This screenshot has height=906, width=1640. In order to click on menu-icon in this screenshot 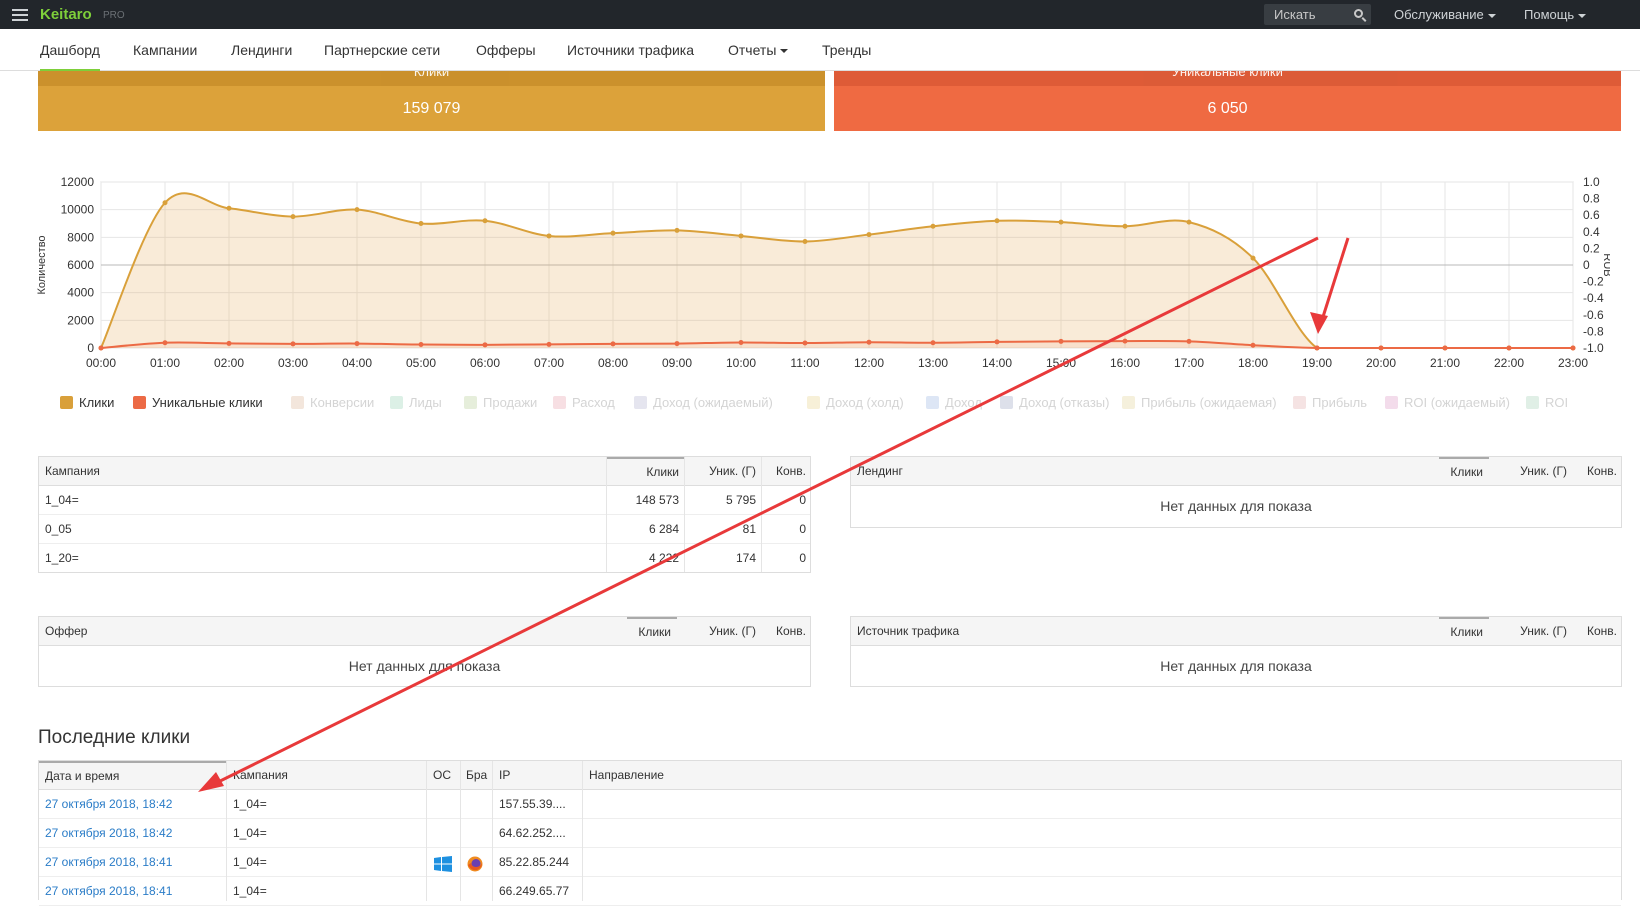, I will do `click(20, 14)`.